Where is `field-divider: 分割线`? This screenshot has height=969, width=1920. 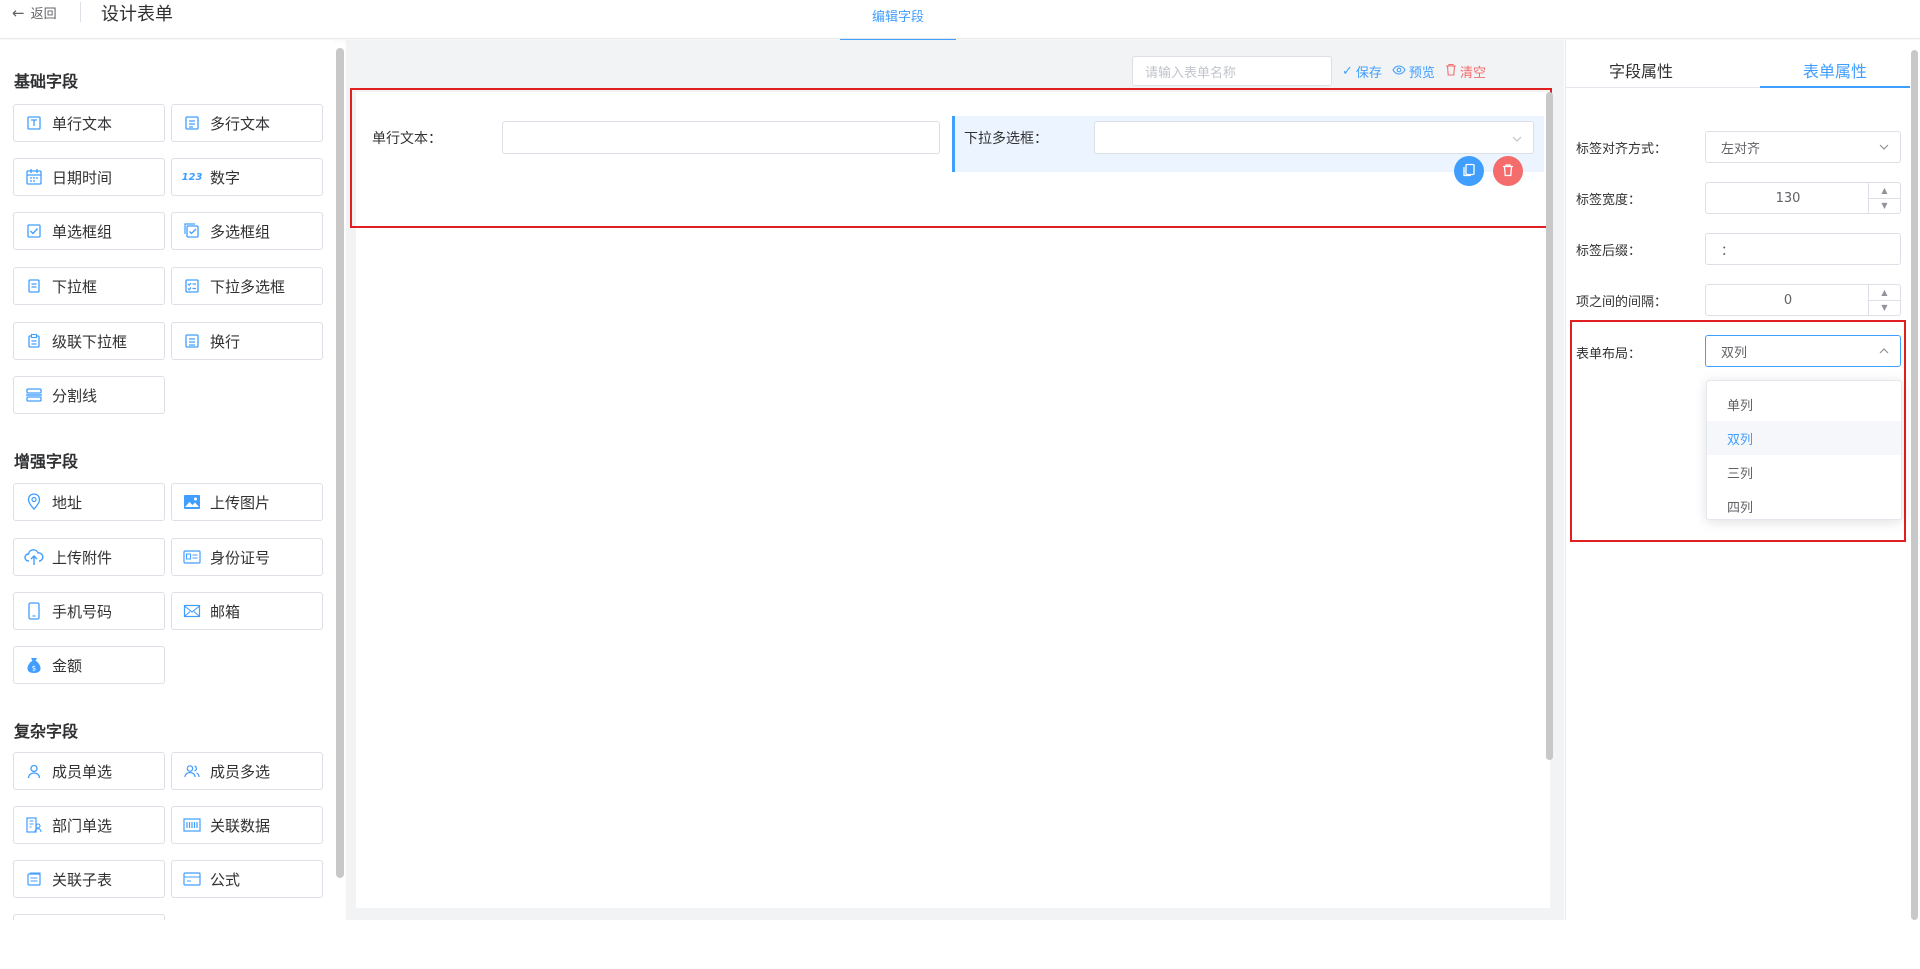 field-divider: 分割线 is located at coordinates (89, 395).